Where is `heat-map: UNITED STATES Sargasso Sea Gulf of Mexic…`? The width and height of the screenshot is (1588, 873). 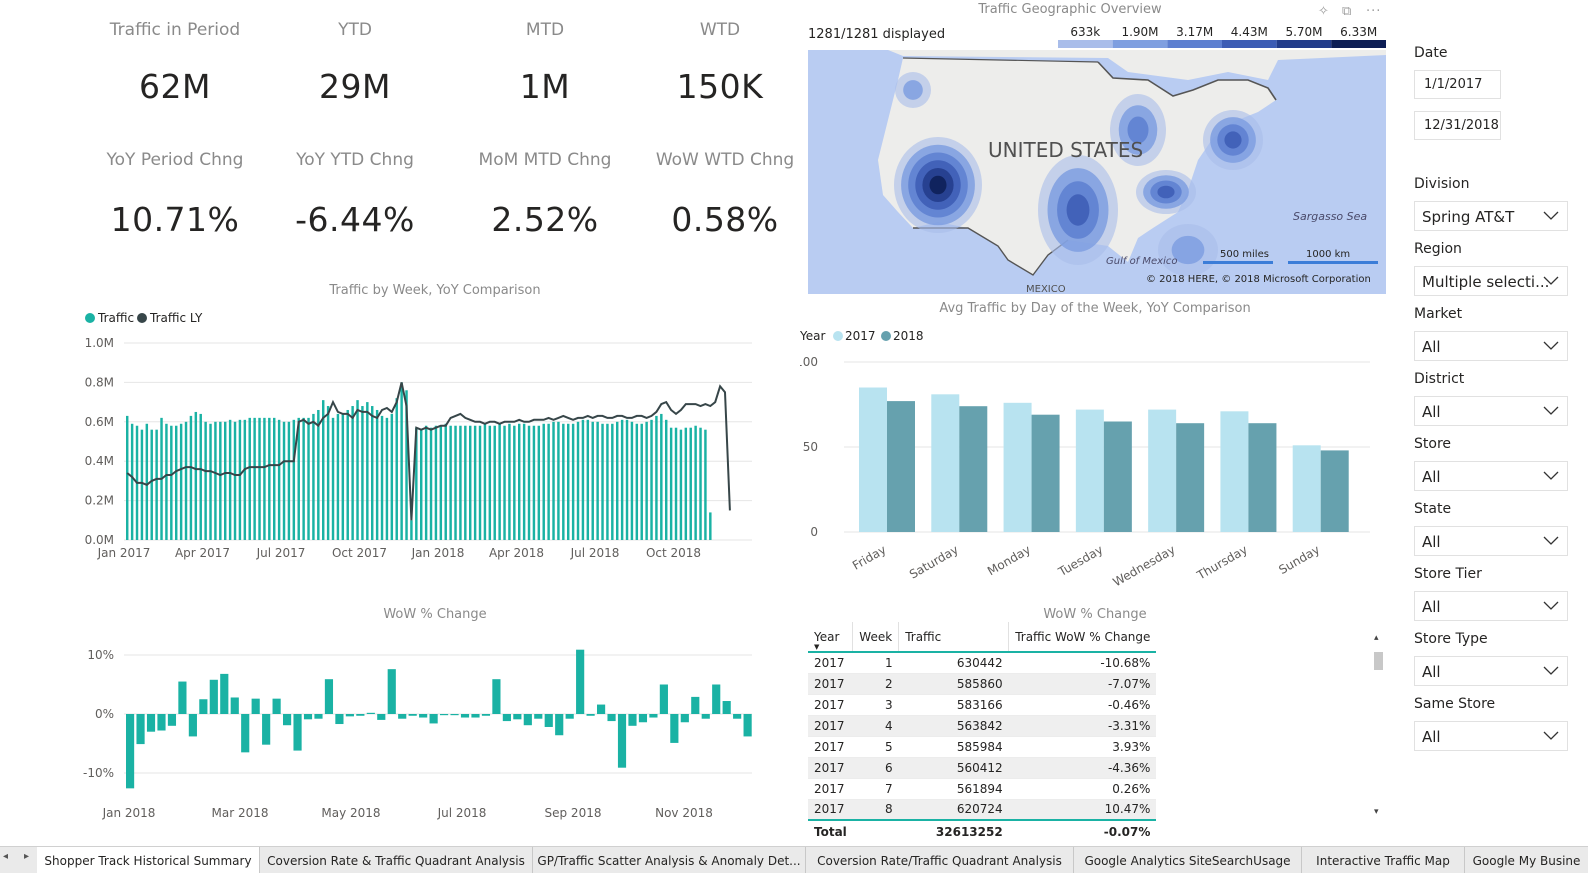 heat-map: UNITED STATES Sargasso Sea Gulf of Mexic… is located at coordinates (1097, 172).